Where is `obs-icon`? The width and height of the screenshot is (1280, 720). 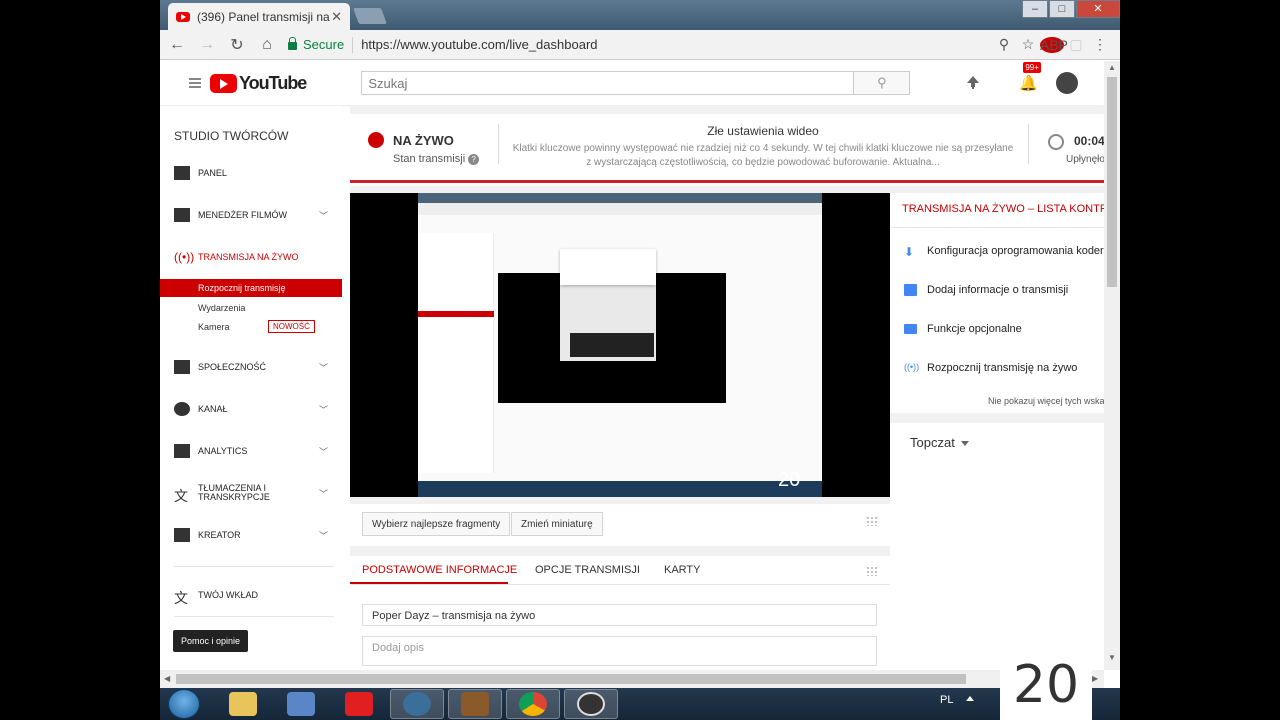 obs-icon is located at coordinates (591, 704).